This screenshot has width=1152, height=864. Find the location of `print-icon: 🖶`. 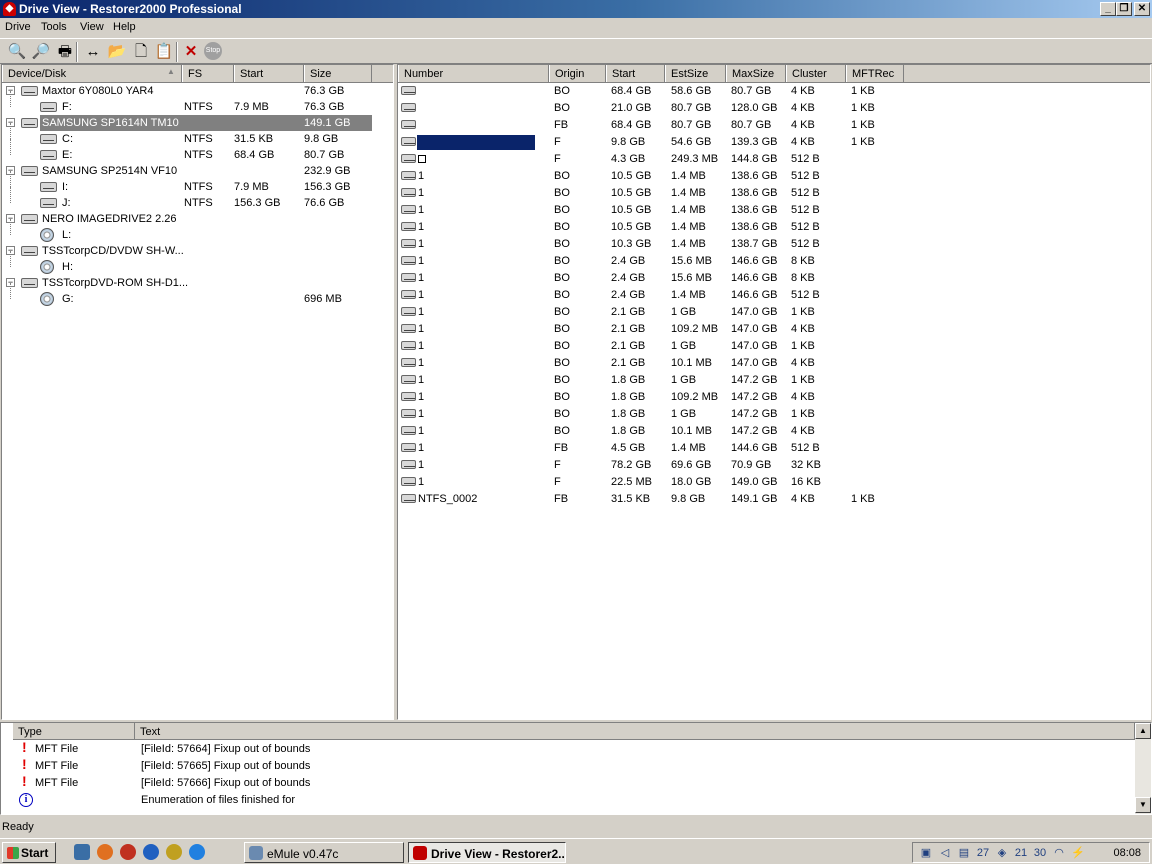

print-icon: 🖶 is located at coordinates (65, 52).